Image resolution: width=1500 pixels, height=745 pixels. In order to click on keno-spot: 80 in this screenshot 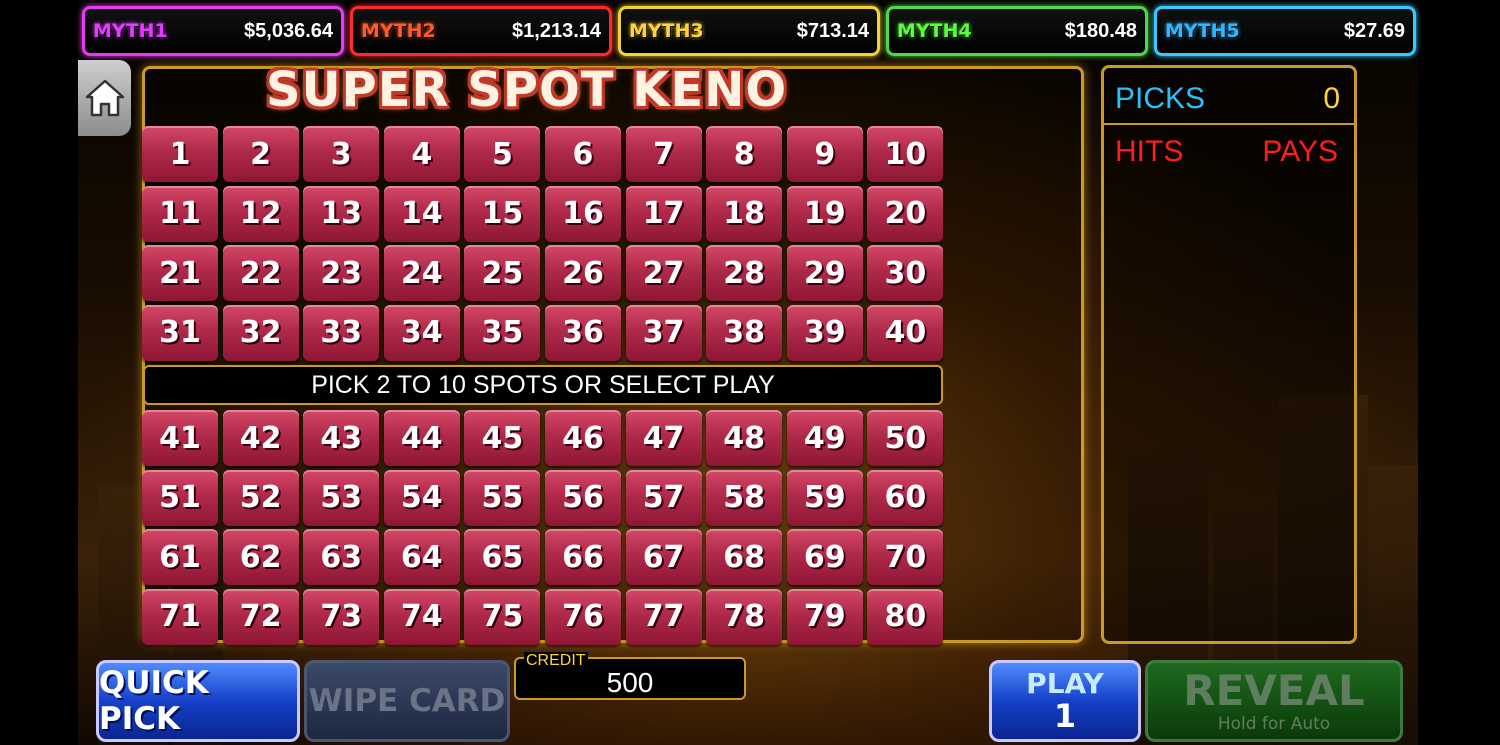, I will do `click(905, 616)`.